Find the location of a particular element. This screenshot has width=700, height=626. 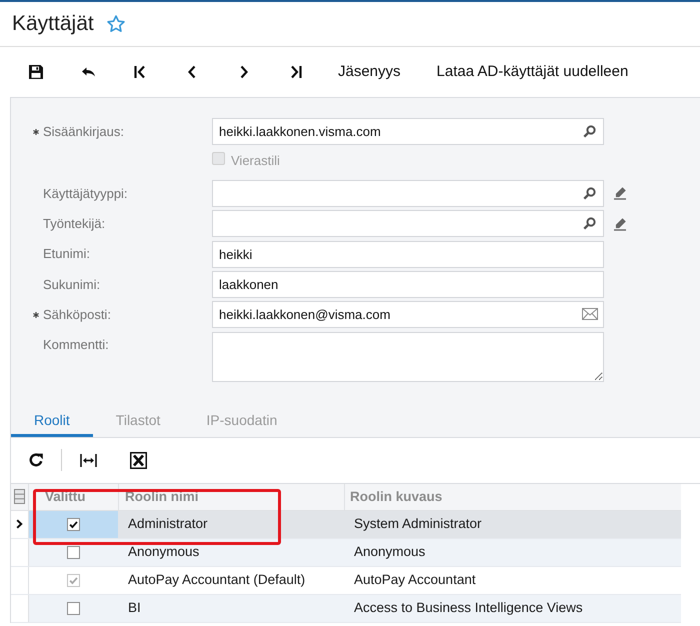

checkbox-label: Vierastili is located at coordinates (255, 161).